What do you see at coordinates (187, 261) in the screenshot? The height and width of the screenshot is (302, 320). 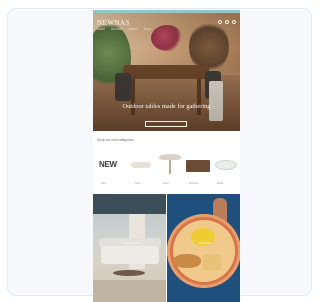 I see `croissant-image` at bounding box center [187, 261].